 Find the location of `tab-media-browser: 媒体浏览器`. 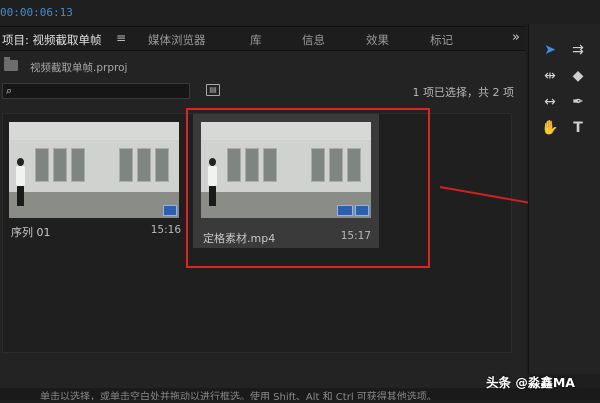

tab-media-browser: 媒体浏览器 is located at coordinates (177, 40).